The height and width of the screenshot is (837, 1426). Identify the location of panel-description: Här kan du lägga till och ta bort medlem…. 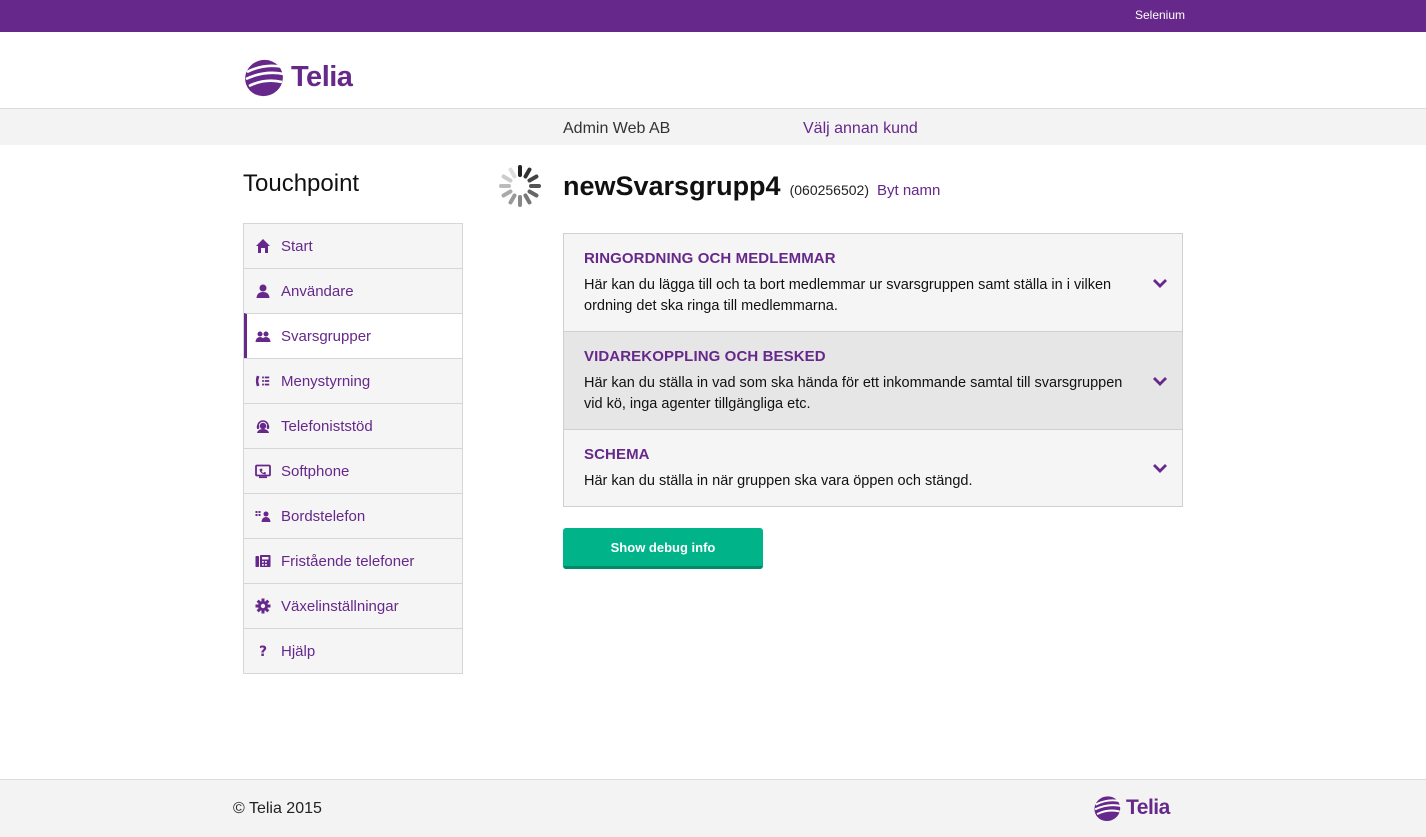
(848, 295).